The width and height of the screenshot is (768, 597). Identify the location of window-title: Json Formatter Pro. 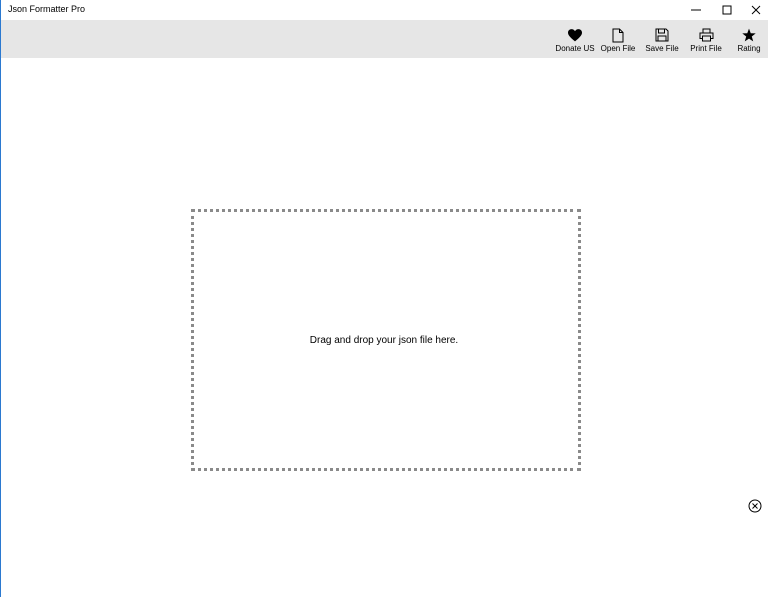
(47, 9).